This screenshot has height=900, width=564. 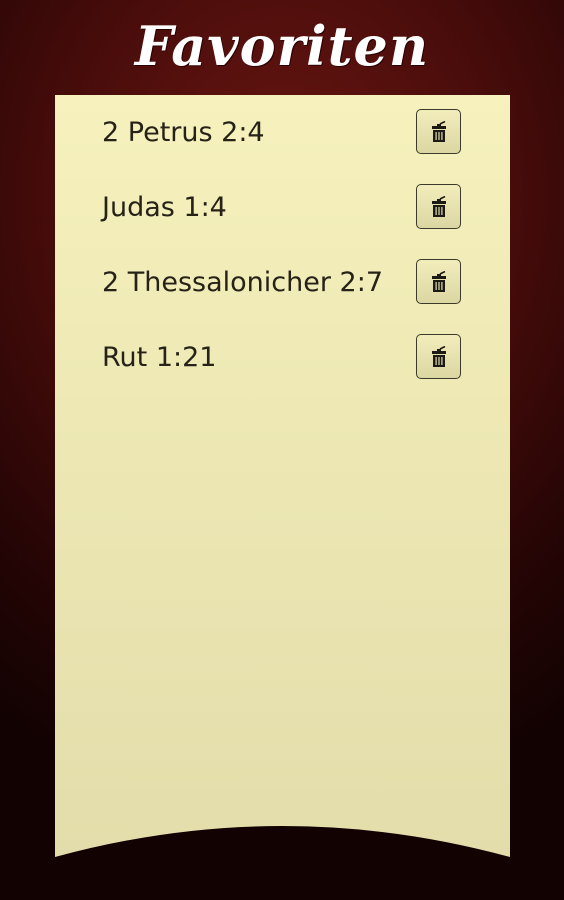 I want to click on favorite-label: Judas 1:4, so click(x=164, y=207).